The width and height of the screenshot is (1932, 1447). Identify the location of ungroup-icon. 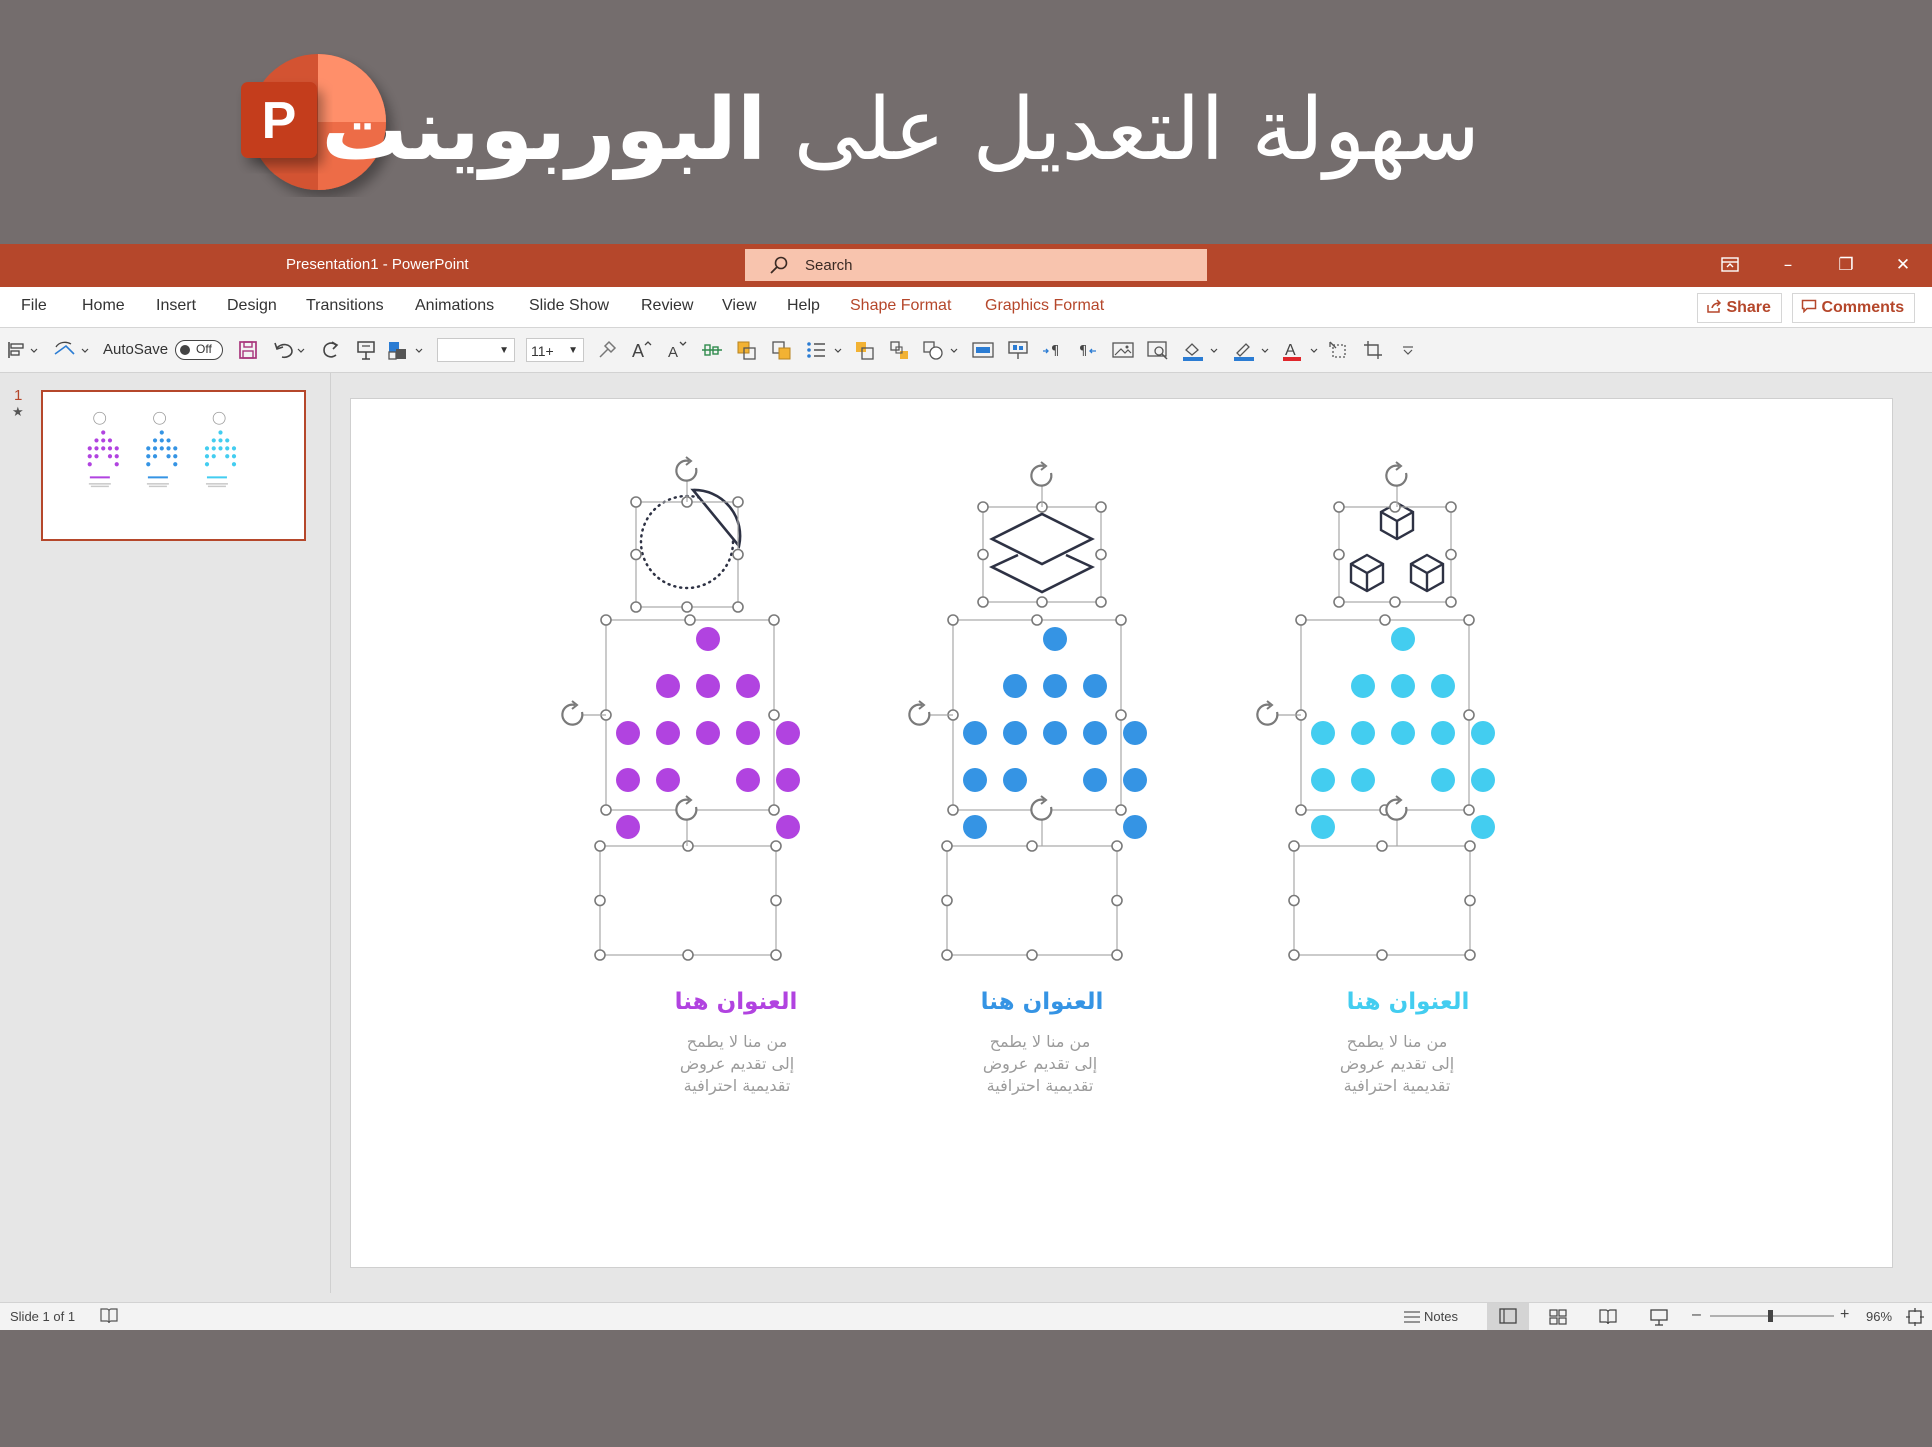
(900, 350).